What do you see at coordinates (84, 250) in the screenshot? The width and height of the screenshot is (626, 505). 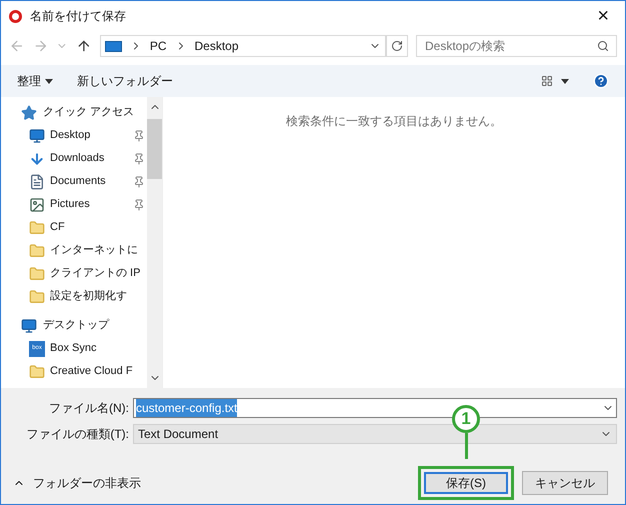 I see `nav-item: インターネットに` at bounding box center [84, 250].